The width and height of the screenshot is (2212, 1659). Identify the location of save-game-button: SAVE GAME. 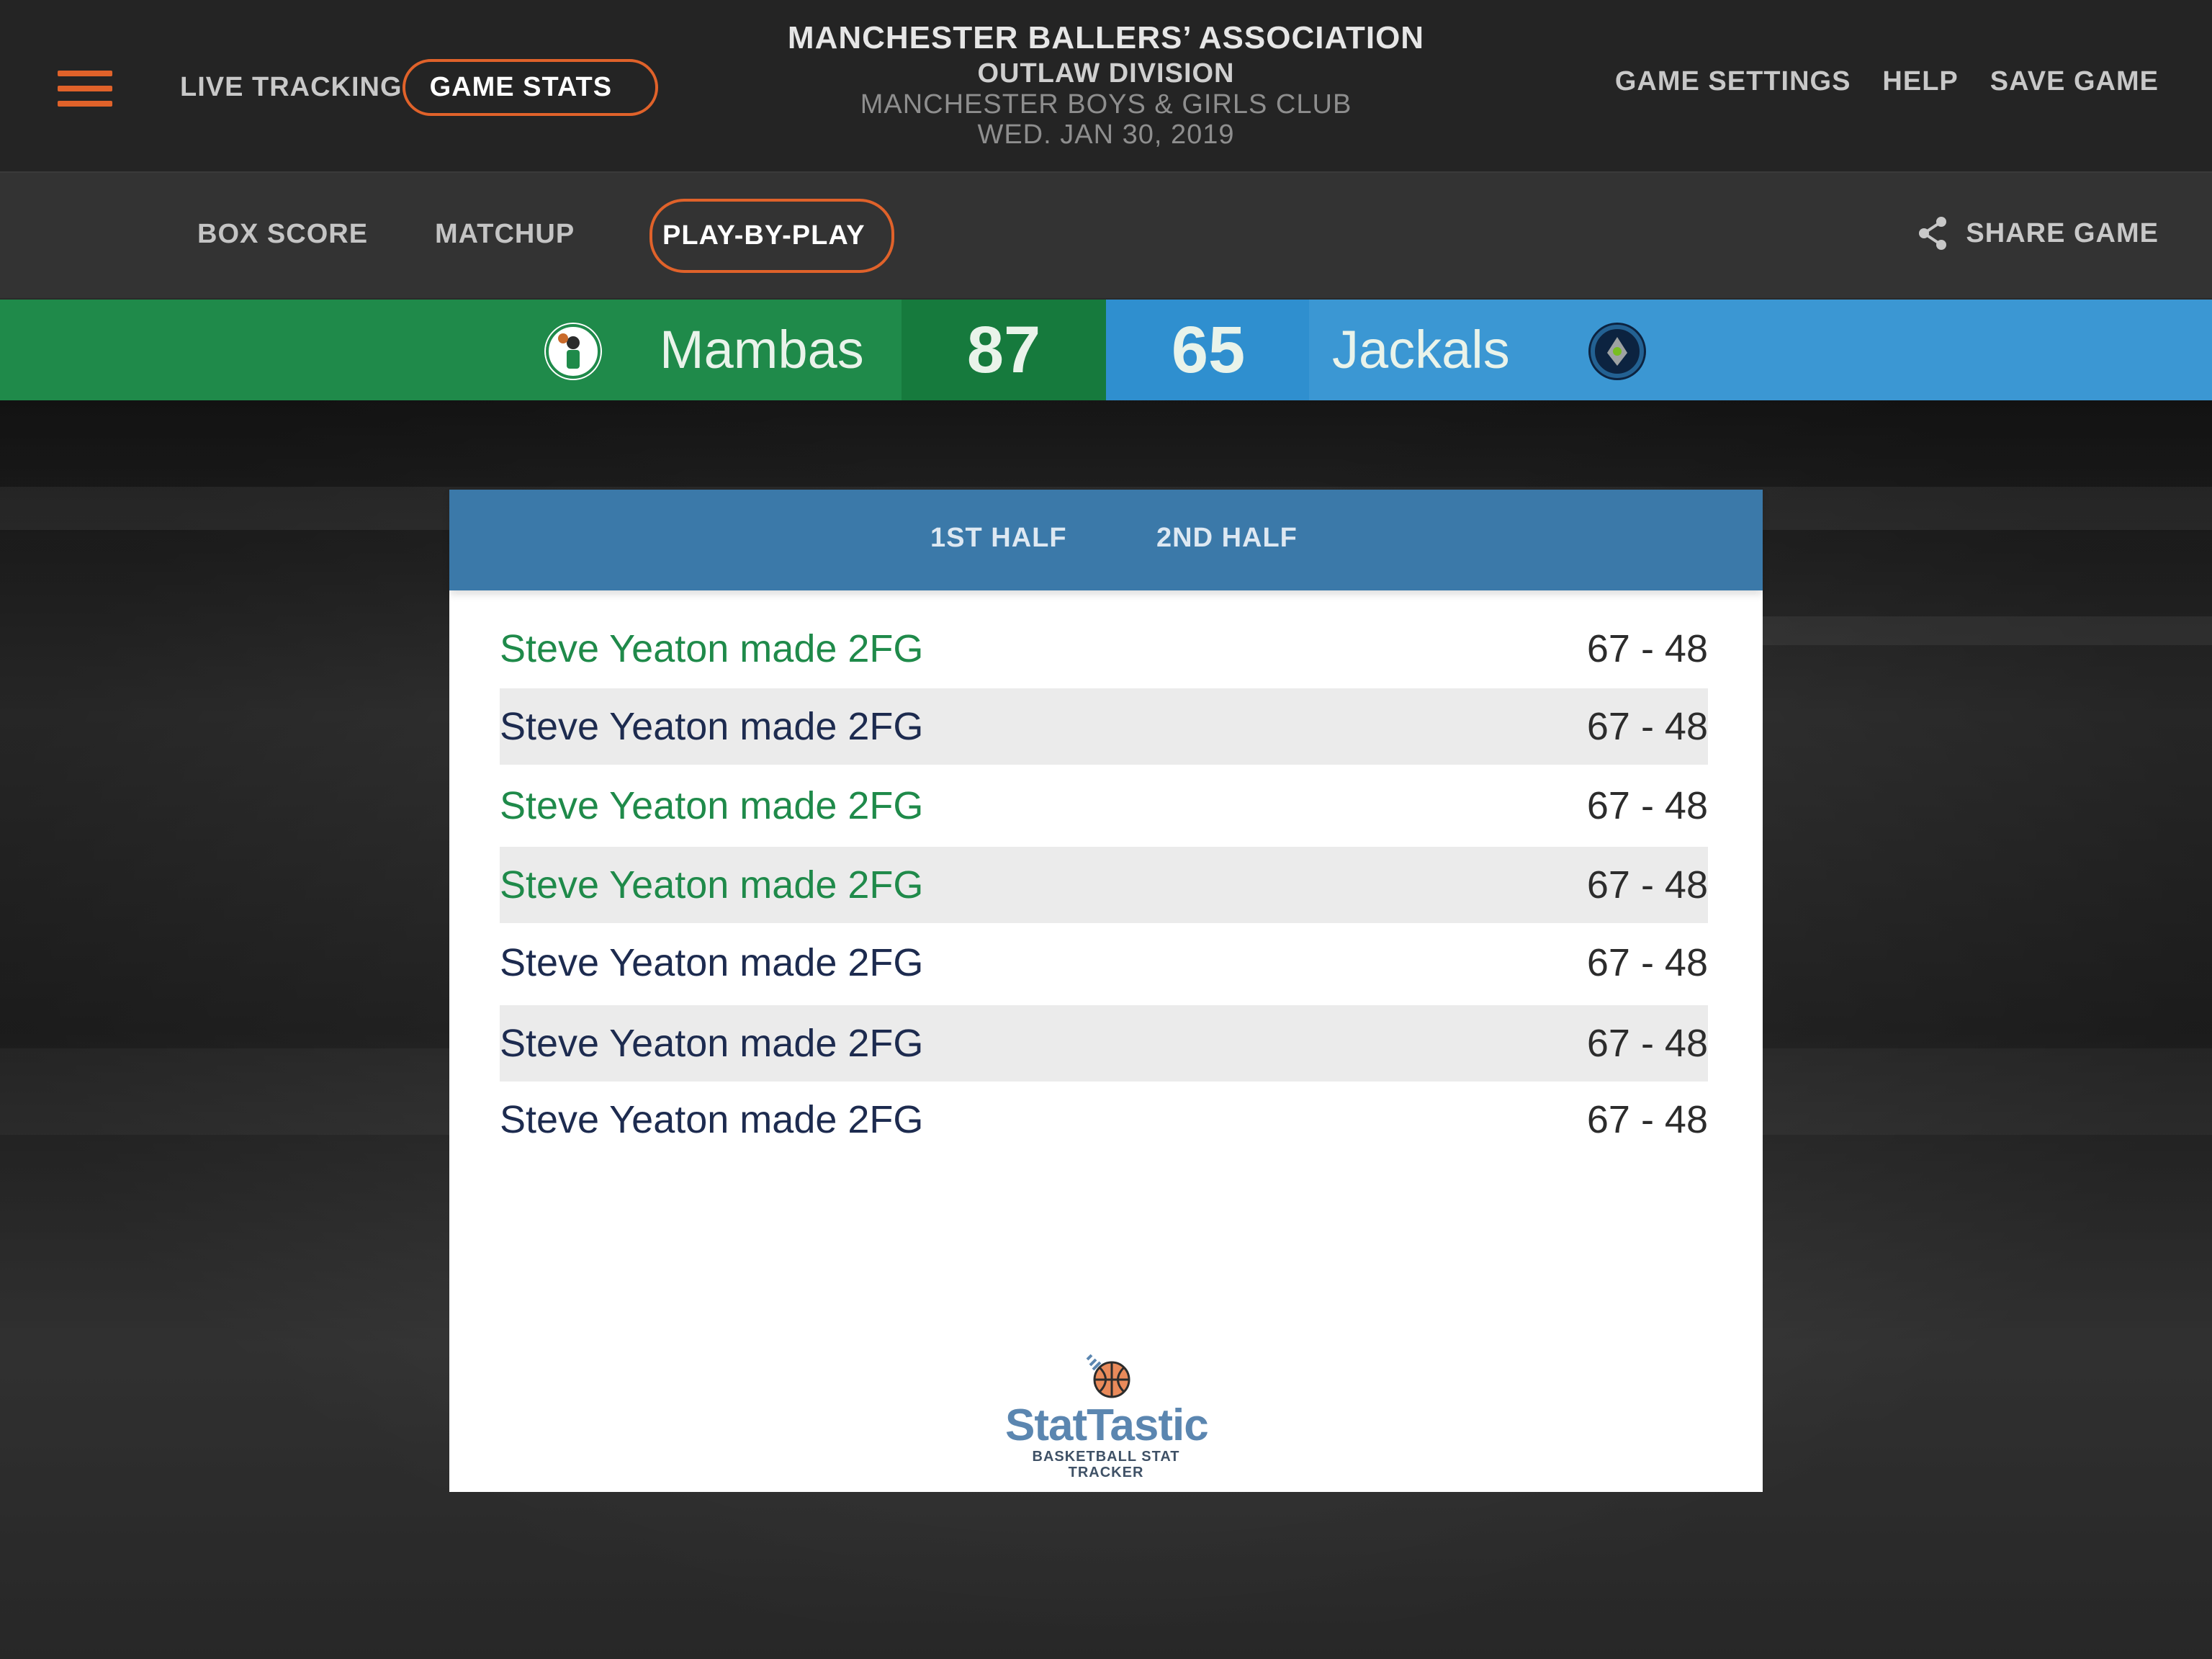
(2074, 81).